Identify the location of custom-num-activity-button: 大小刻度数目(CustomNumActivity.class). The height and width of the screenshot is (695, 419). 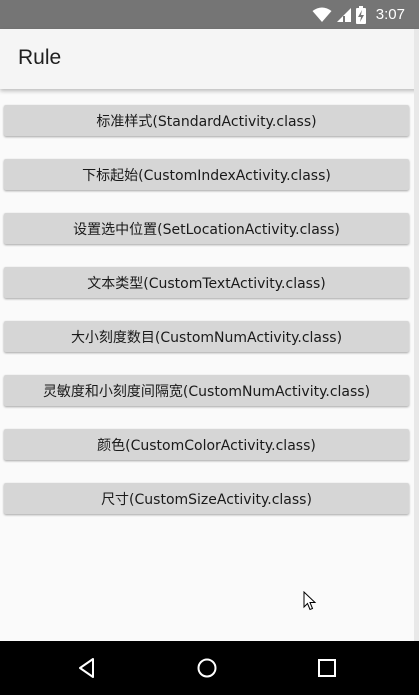
(206, 336).